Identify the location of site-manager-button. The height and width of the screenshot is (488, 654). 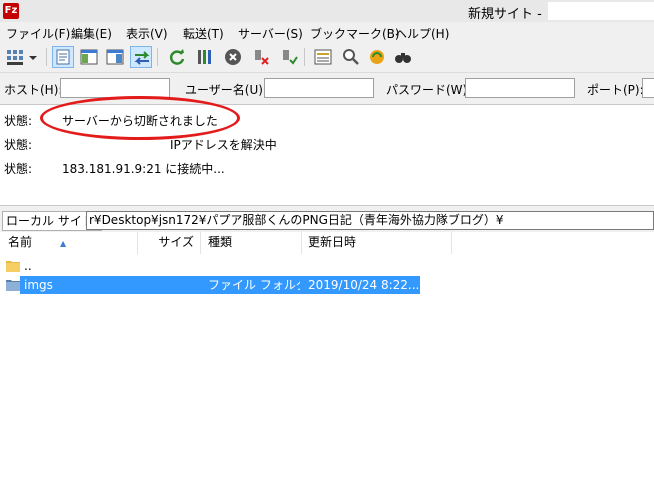
(15, 57).